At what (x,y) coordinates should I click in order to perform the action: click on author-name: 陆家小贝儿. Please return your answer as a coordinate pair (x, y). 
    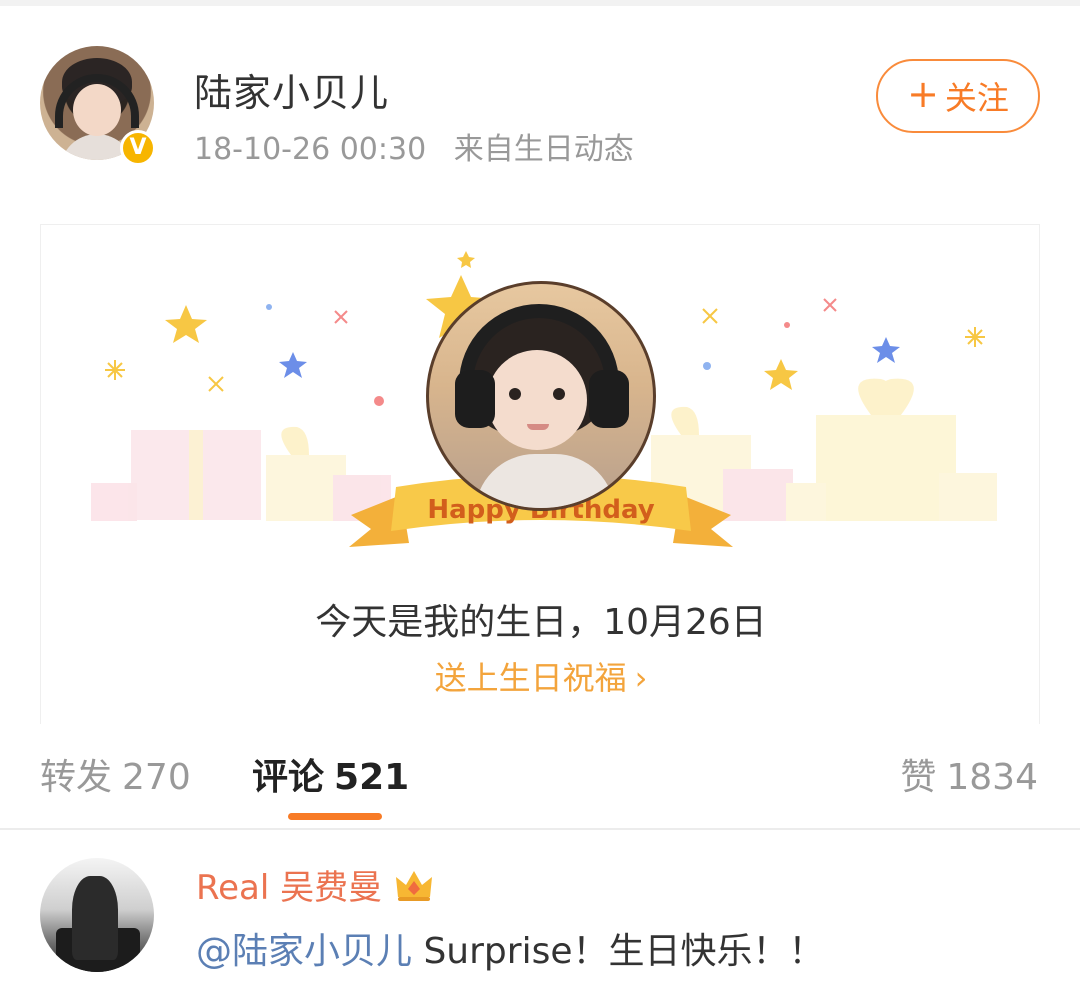
    Looking at the image, I should click on (291, 89).